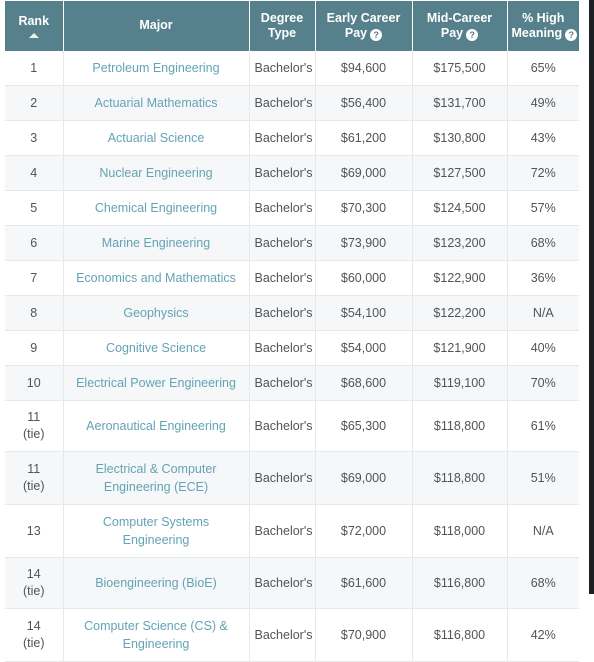 This screenshot has height=662, width=594. I want to click on major-link: Nuclear Engineering, so click(155, 173).